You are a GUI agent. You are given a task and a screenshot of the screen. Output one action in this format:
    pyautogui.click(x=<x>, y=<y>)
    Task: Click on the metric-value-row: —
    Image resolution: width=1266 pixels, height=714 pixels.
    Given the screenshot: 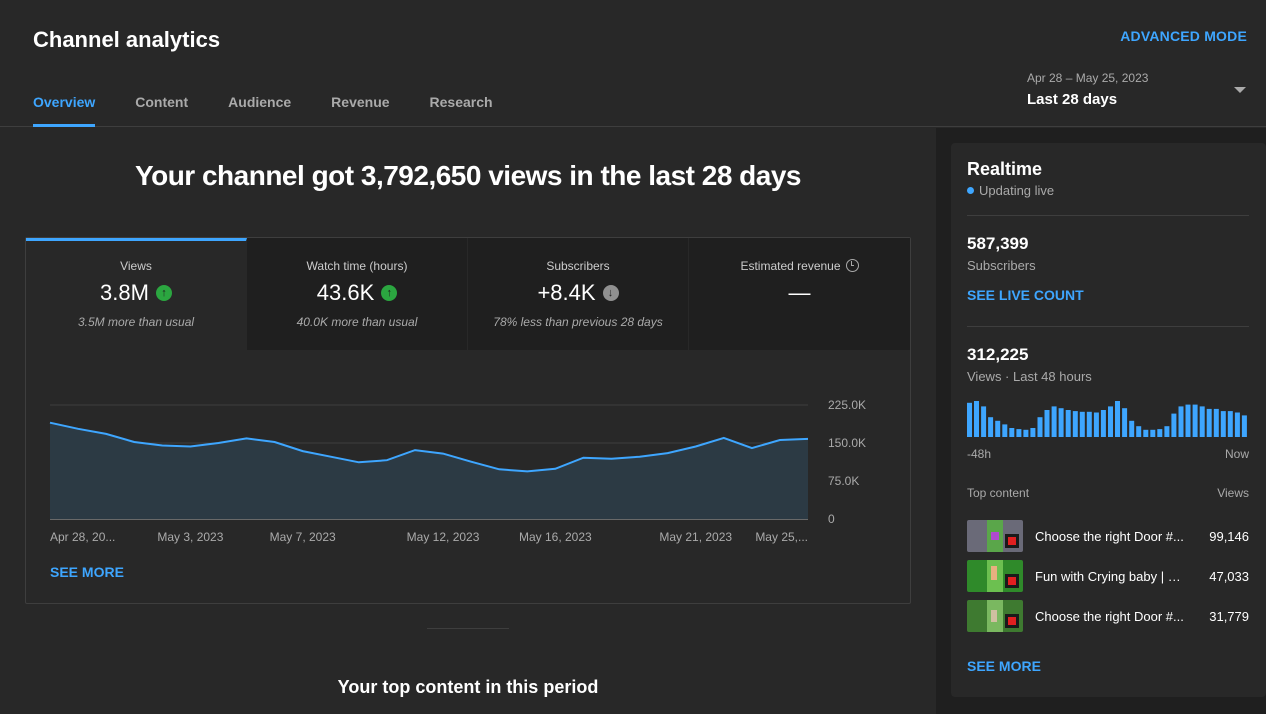 What is the action you would take?
    pyautogui.click(x=799, y=293)
    